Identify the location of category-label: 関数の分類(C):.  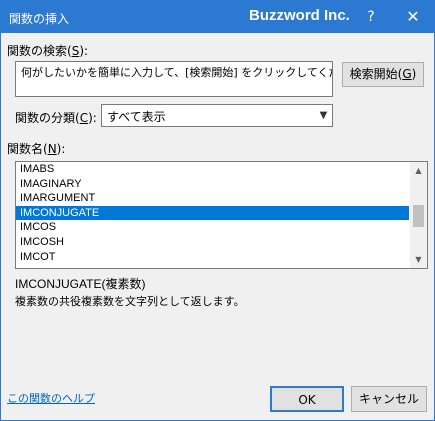
(56, 118).